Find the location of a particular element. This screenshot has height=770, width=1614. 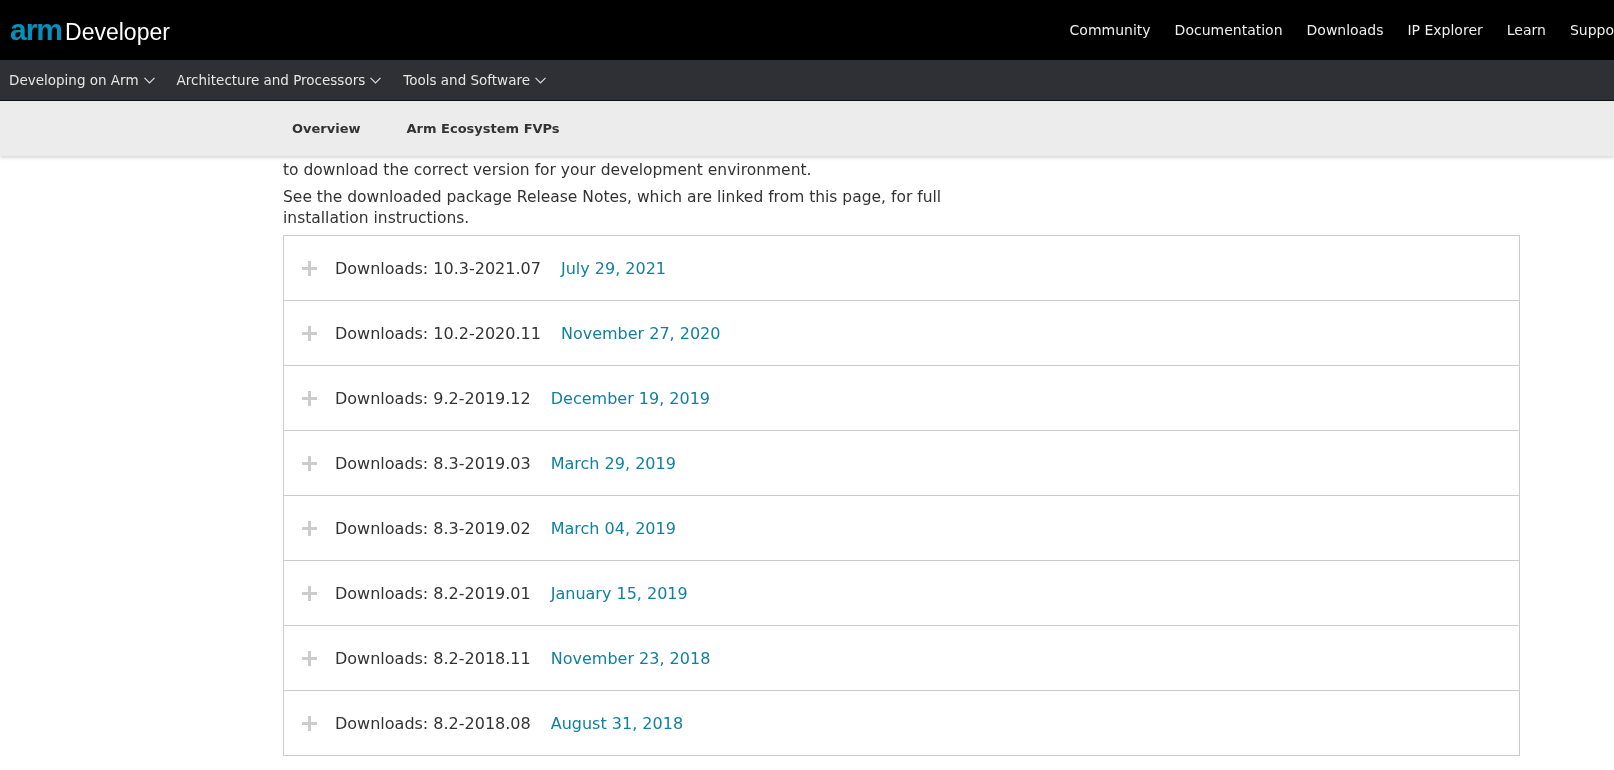

nav-menu: Architecture and Processors is located at coordinates (279, 80).